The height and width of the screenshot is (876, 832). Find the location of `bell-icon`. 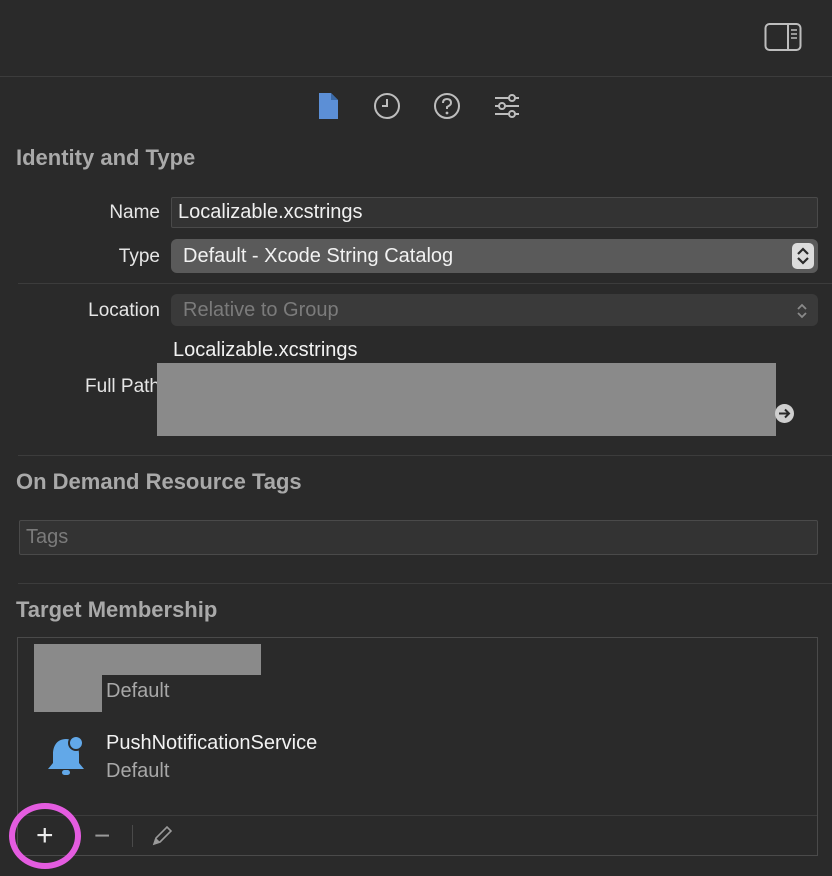

bell-icon is located at coordinates (66, 757).